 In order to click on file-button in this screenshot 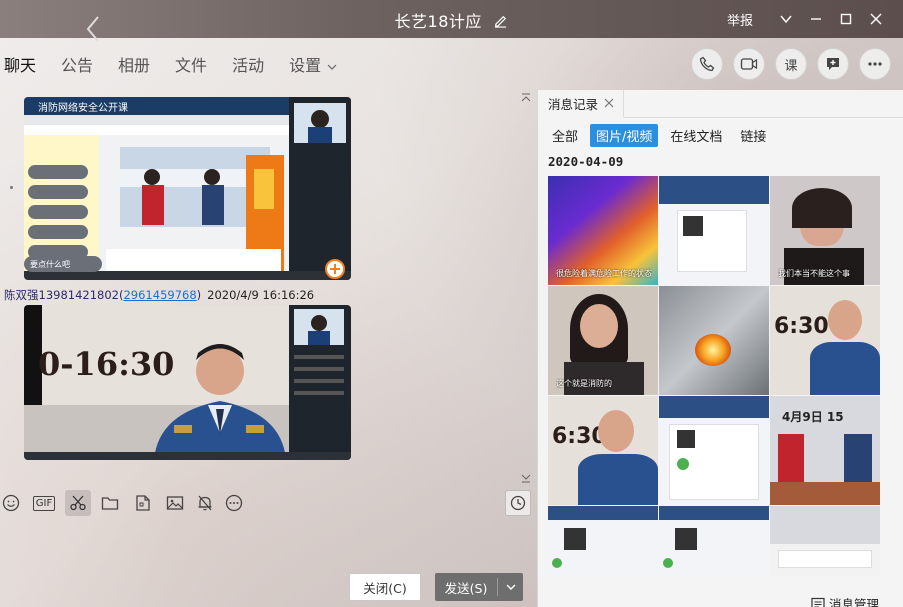, I will do `click(110, 503)`.